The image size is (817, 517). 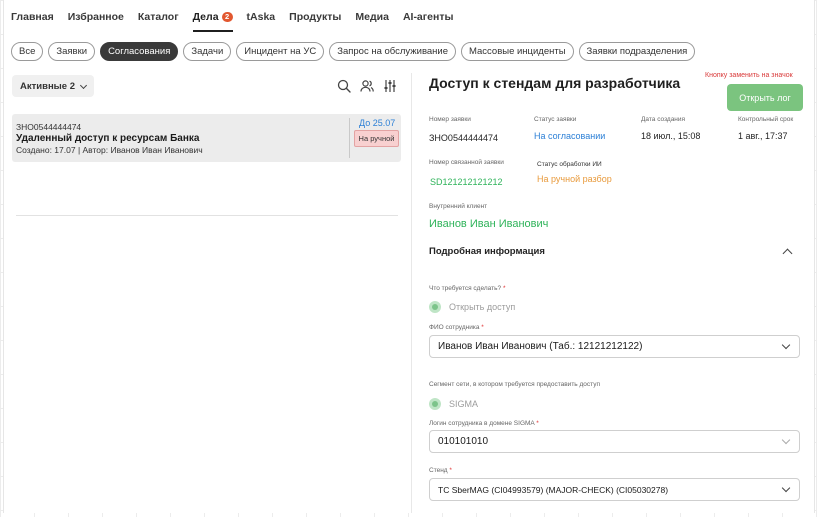 I want to click on search-icon, so click(x=344, y=86).